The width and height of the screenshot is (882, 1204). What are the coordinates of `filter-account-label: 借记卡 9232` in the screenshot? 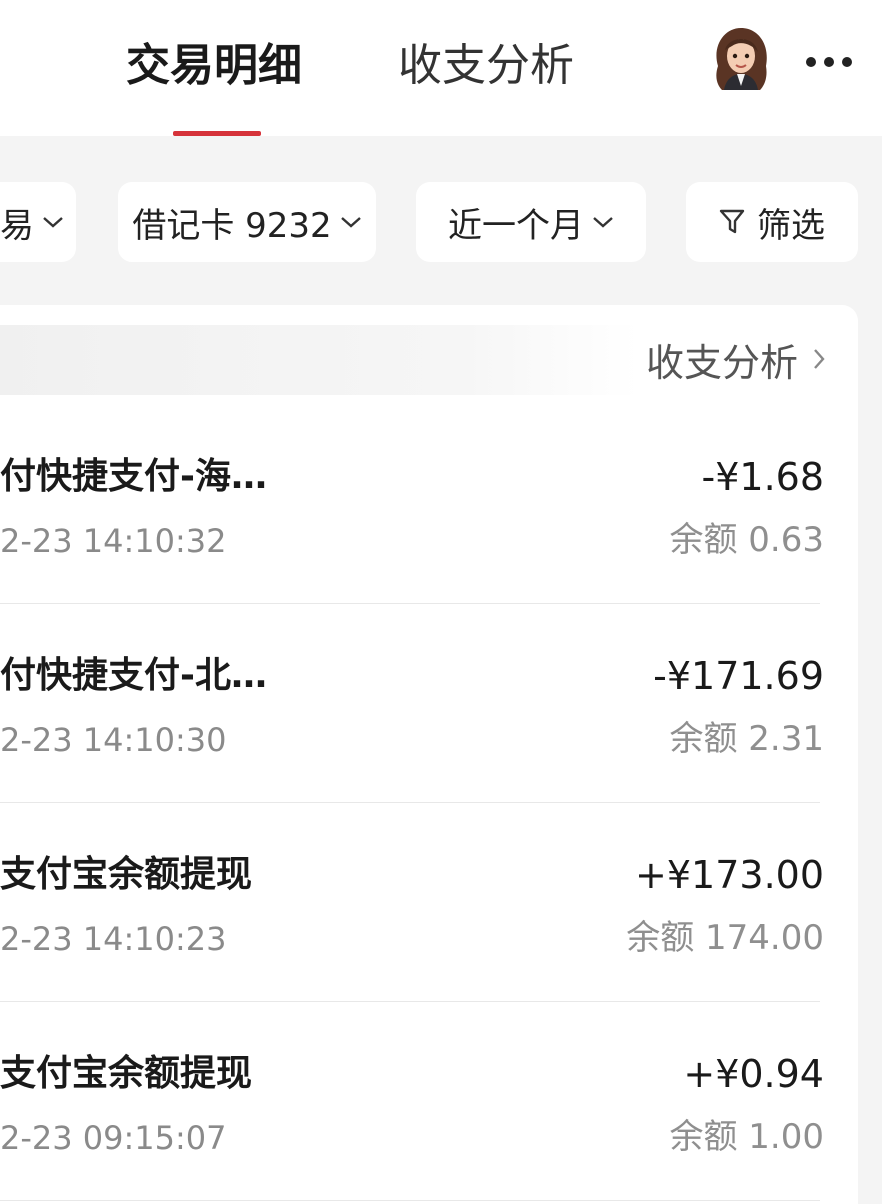 It's located at (232, 225).